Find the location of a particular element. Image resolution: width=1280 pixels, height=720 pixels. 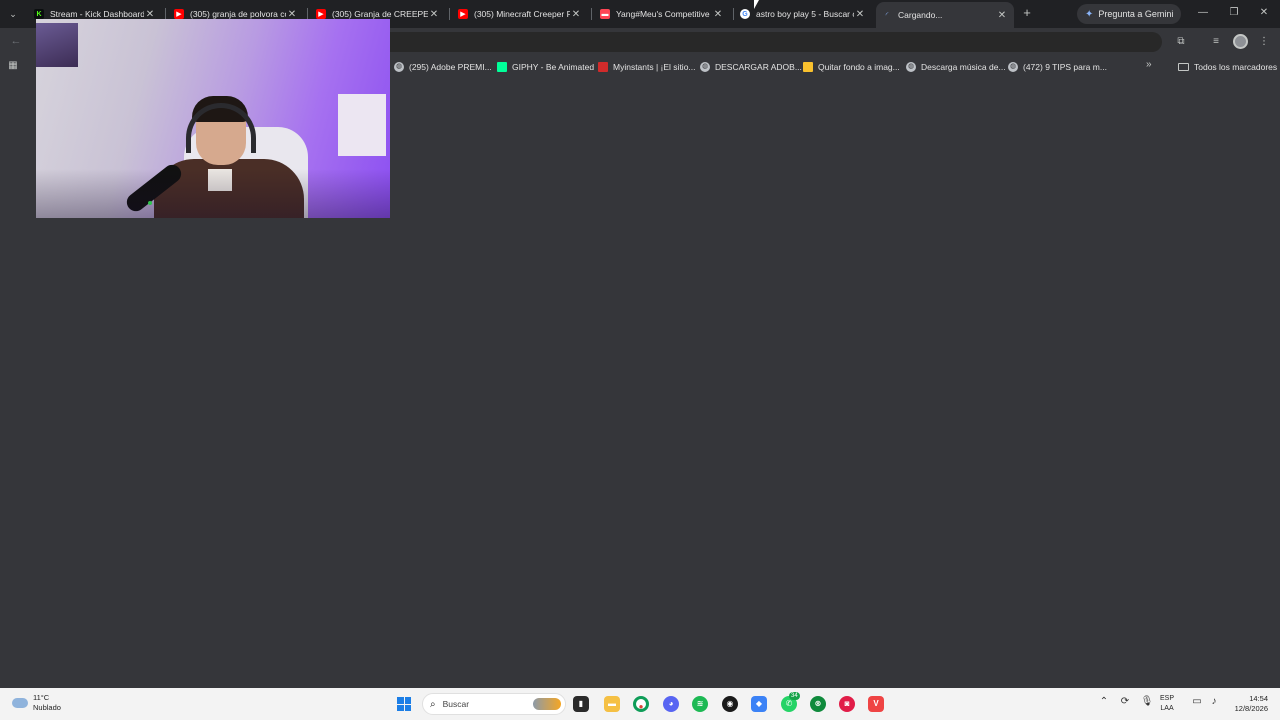

search-placeholder: Buscar is located at coordinates (456, 704).